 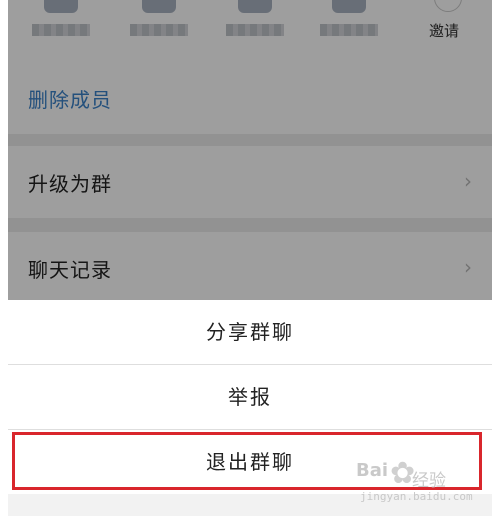 I want to click on share-group-button: 分享群聊, so click(x=250, y=332).